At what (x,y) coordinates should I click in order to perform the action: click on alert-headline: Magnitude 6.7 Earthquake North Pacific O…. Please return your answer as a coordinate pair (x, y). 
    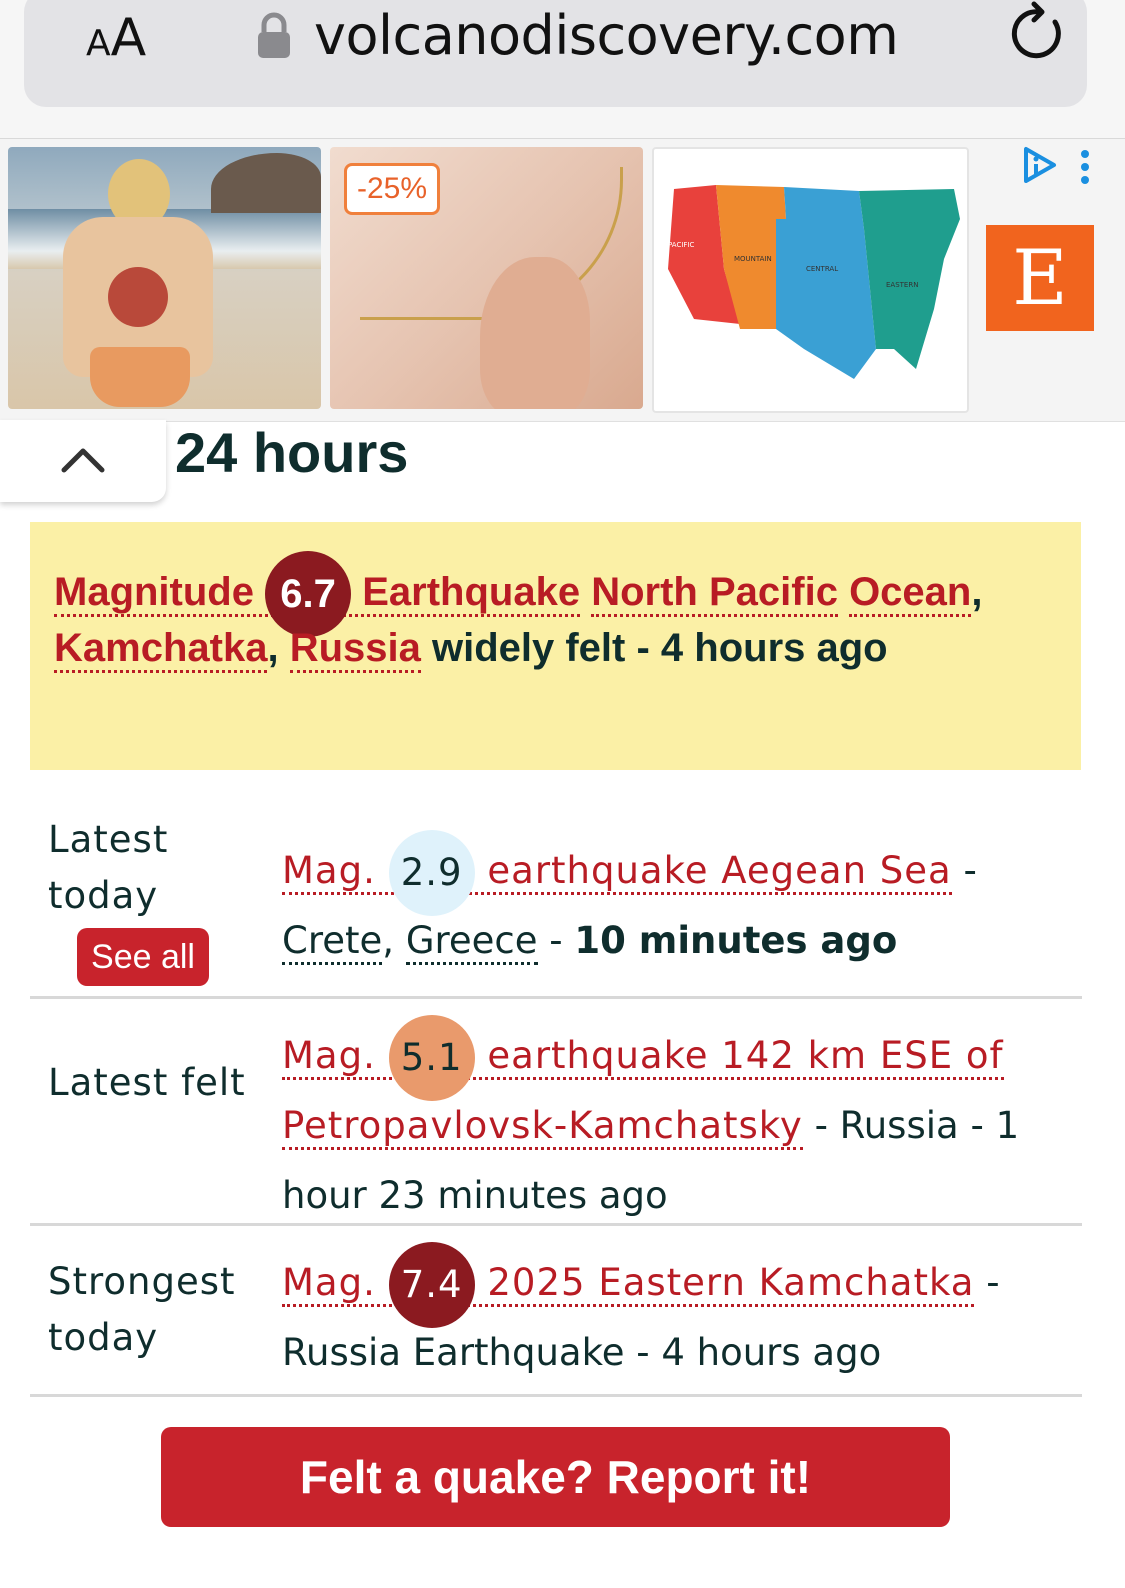
    Looking at the image, I should click on (559, 613).